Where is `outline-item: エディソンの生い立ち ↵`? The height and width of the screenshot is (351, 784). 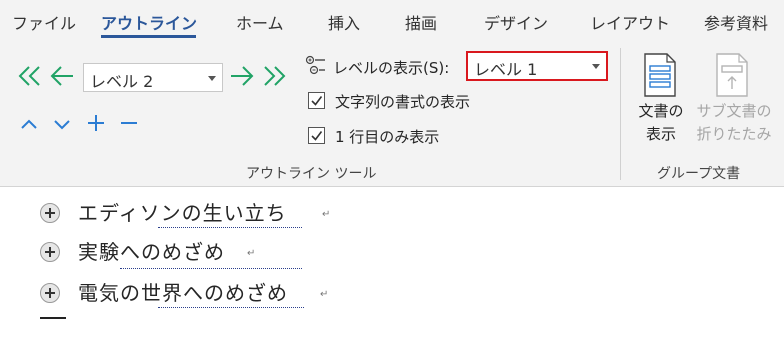 outline-item: エディソンの生い立ち ↵ is located at coordinates (195, 214).